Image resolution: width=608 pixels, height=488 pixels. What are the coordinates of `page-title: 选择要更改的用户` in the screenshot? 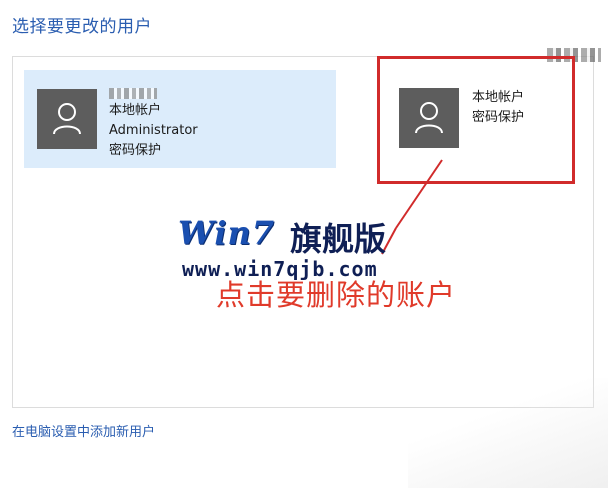 It's located at (82, 27).